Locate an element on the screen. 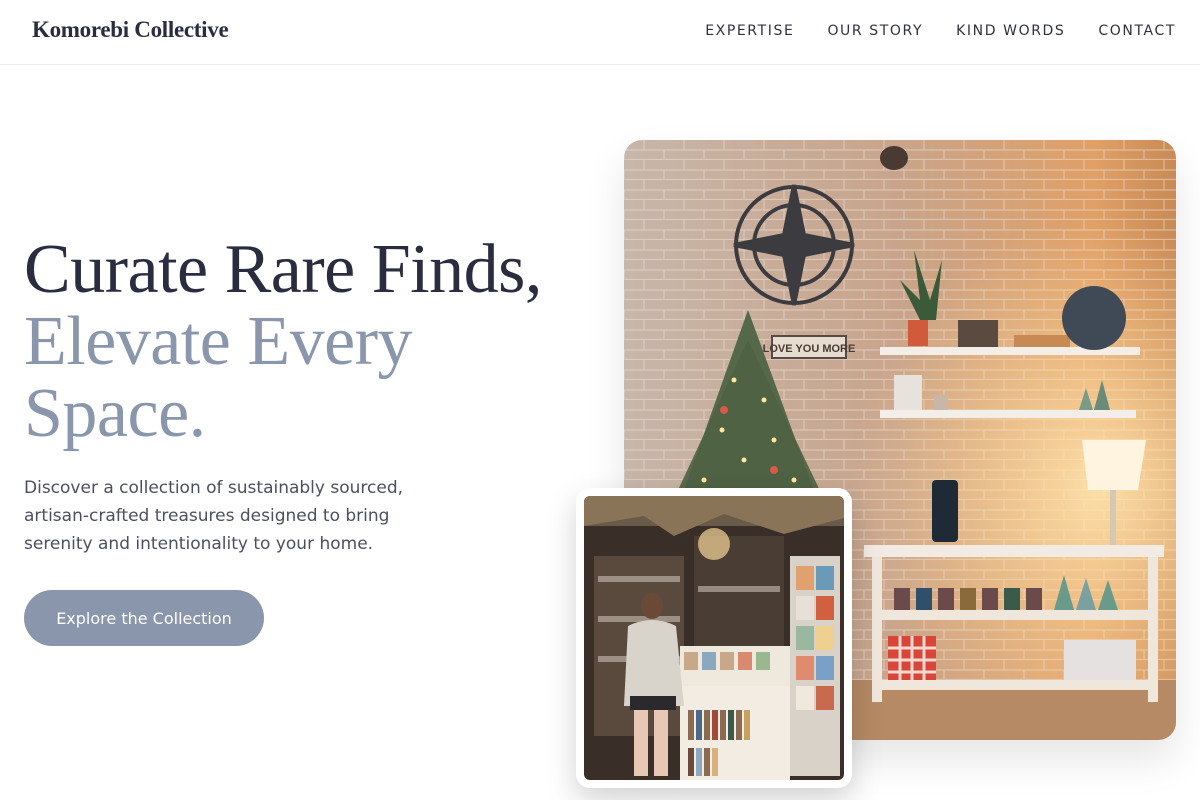  brand-logo: Komorebi Collective is located at coordinates (130, 30).